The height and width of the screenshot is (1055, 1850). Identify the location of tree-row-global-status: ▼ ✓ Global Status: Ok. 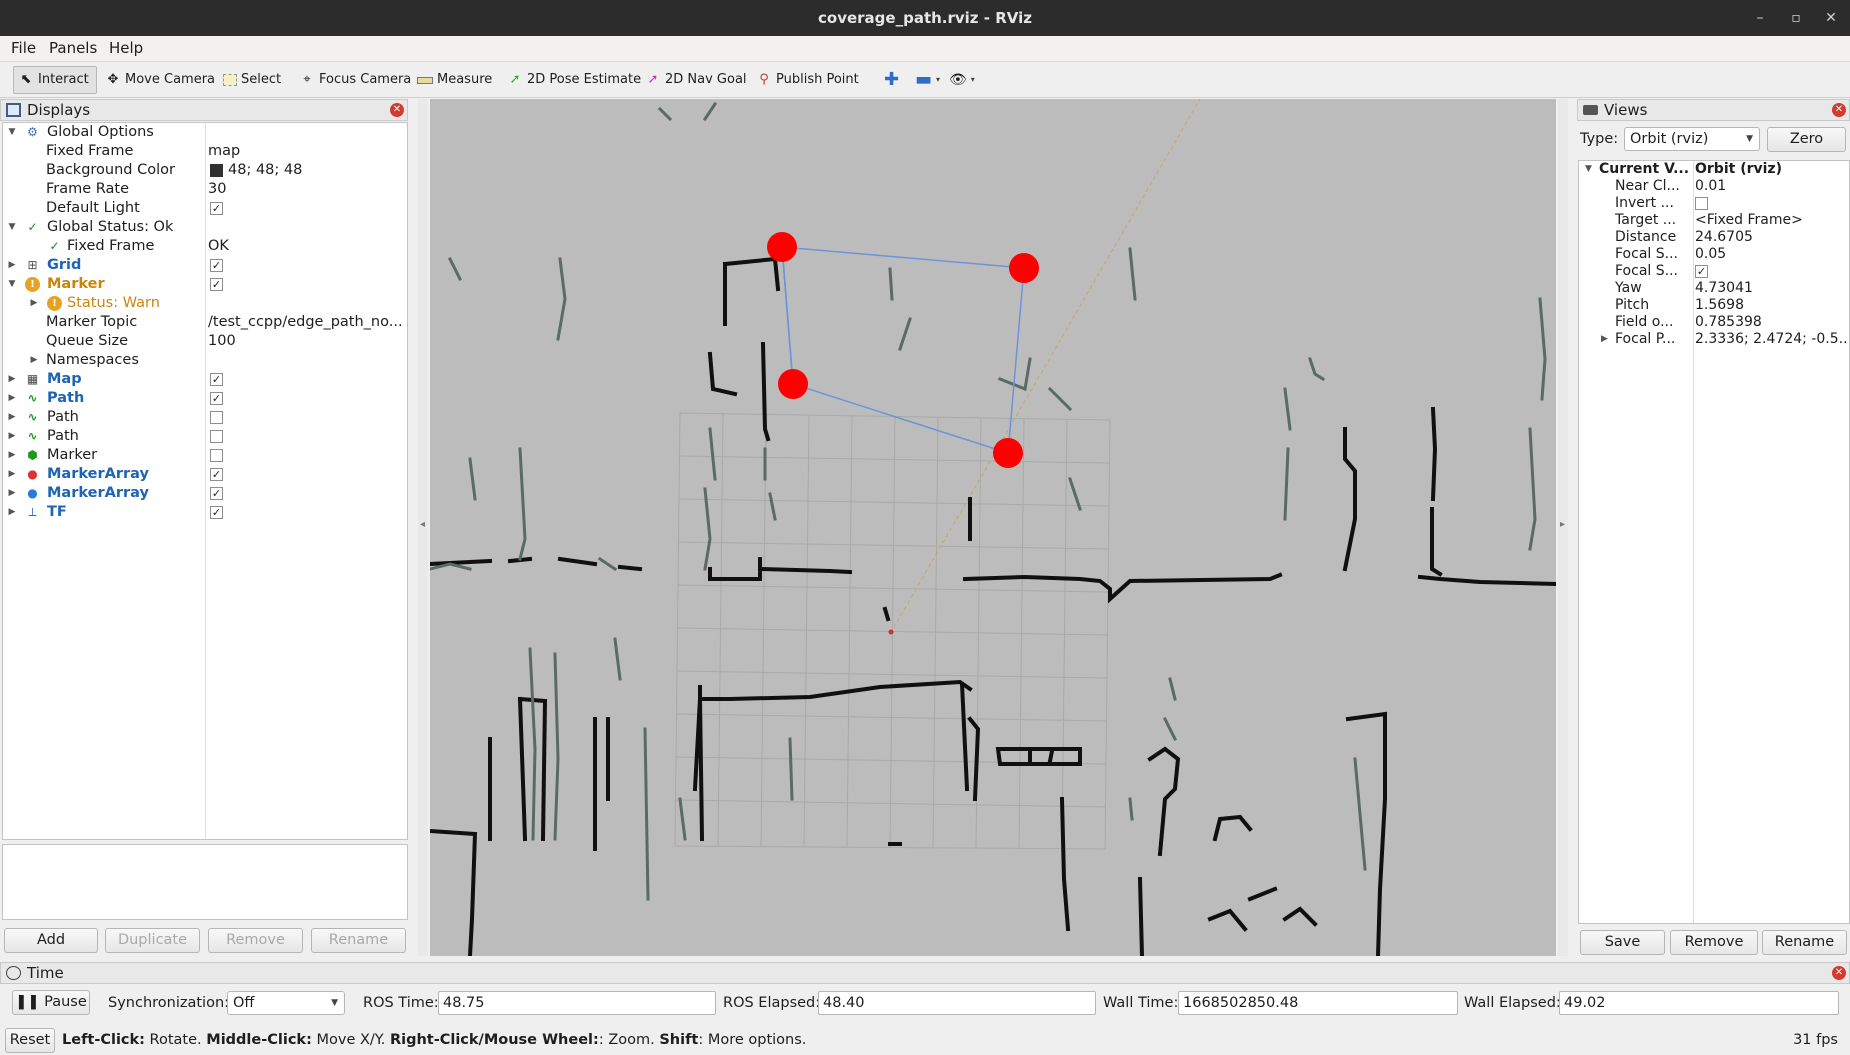
(205, 227).